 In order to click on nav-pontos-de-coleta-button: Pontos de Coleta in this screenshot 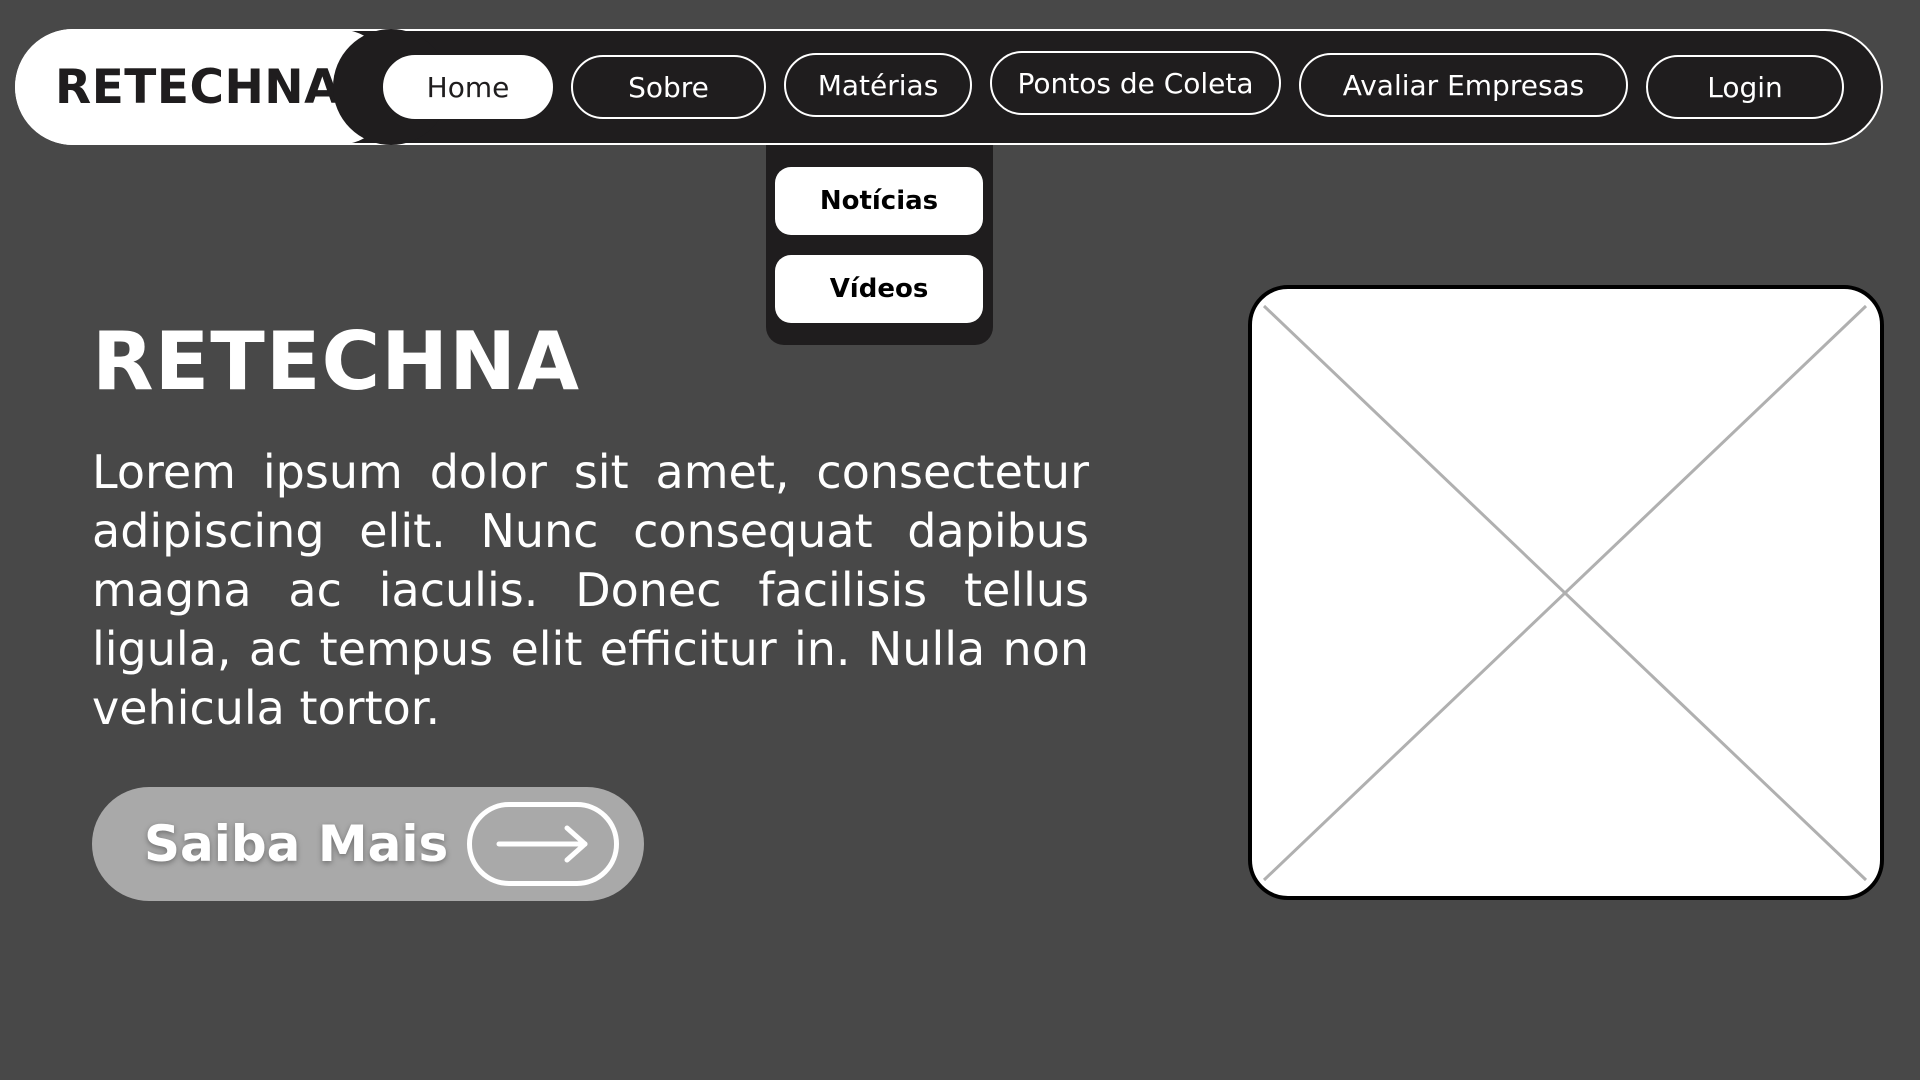, I will do `click(1135, 83)`.